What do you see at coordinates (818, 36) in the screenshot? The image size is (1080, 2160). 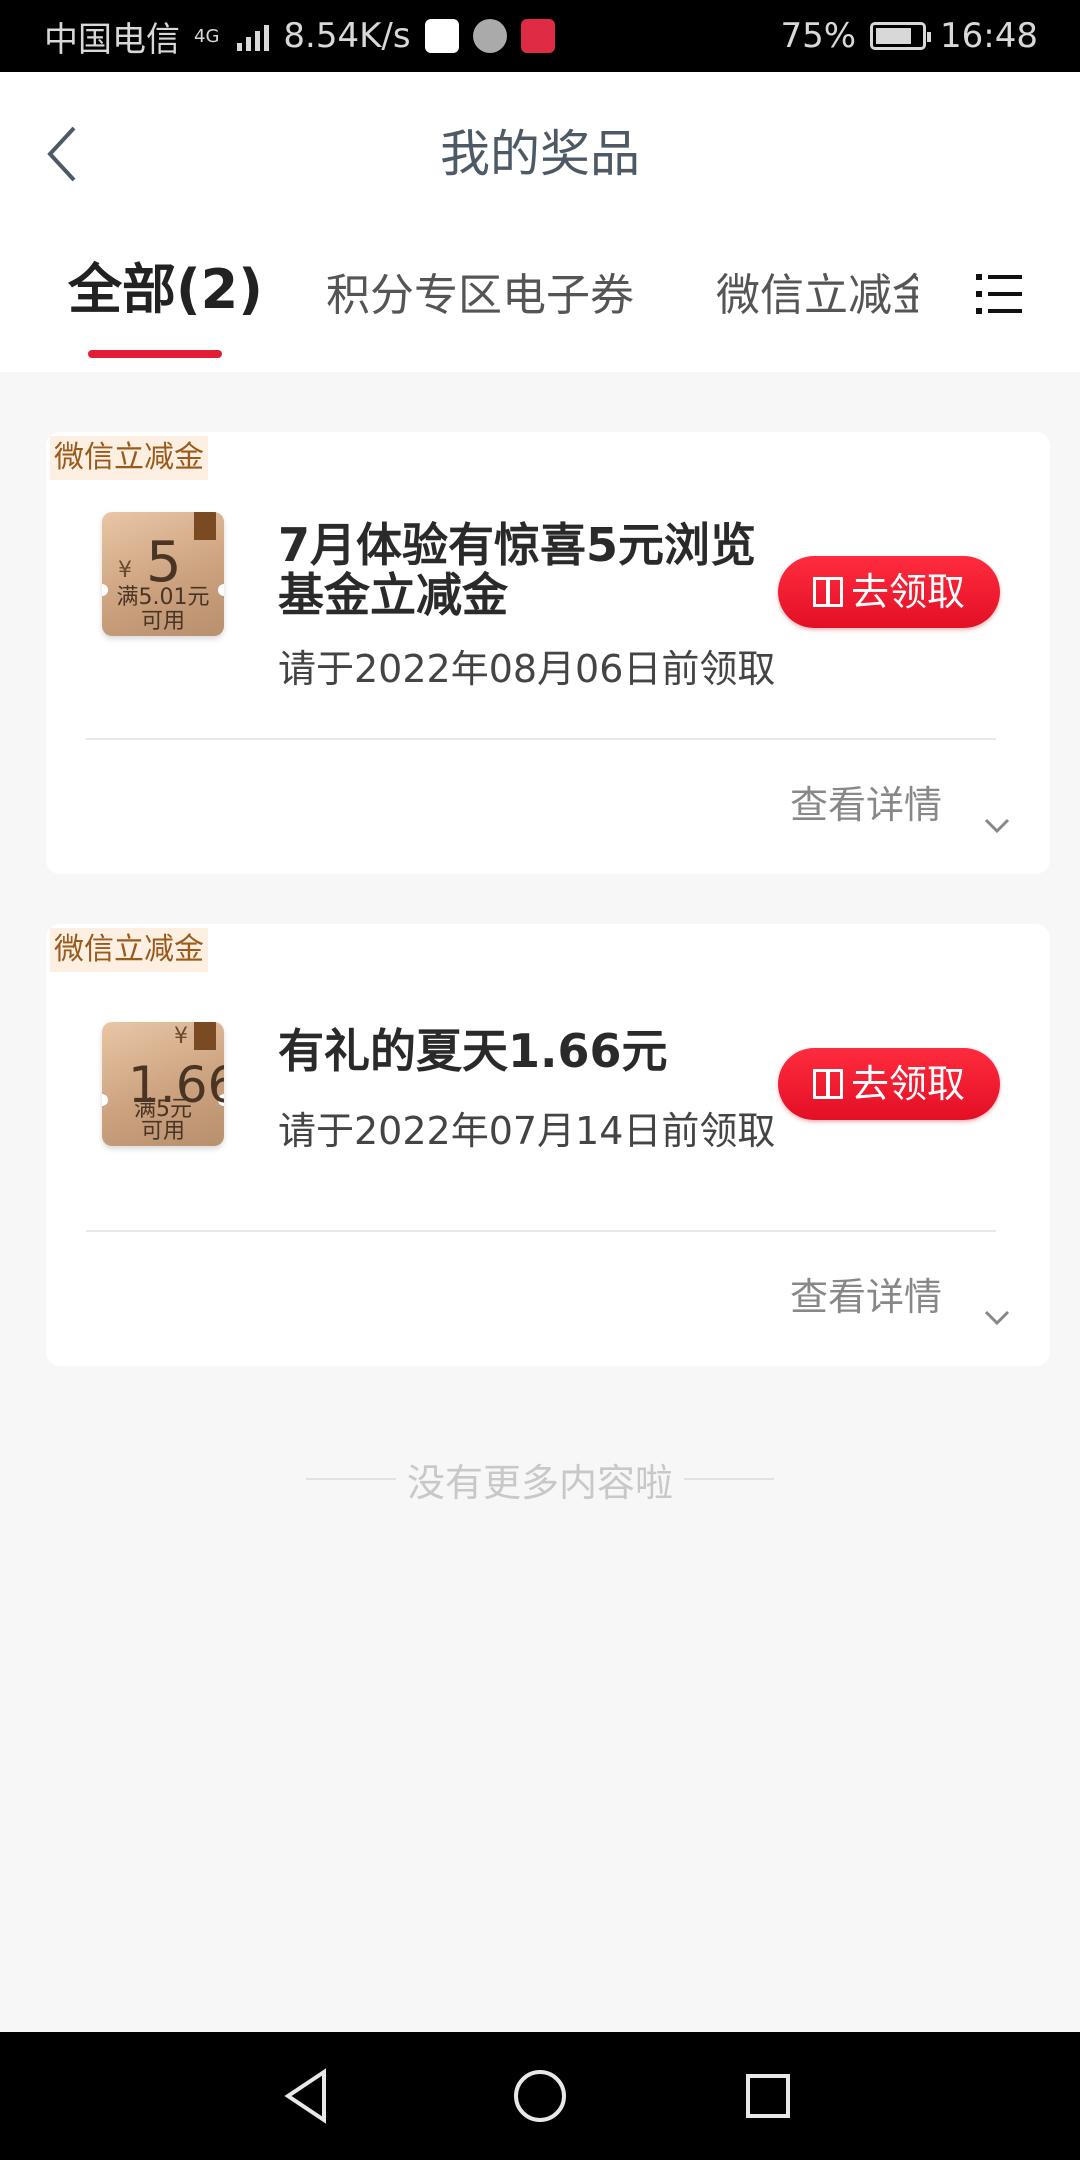 I see `battery-percent: 75%` at bounding box center [818, 36].